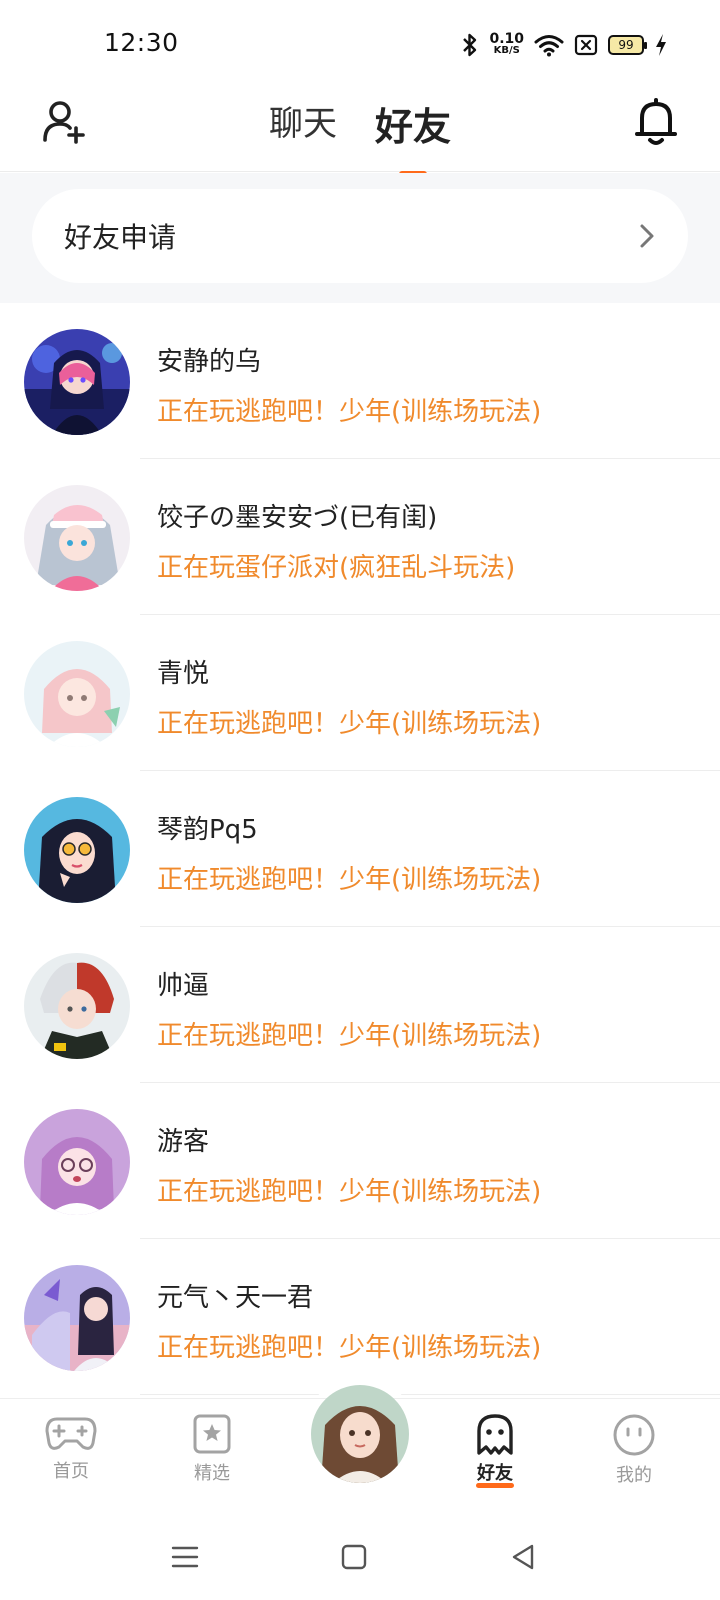 The image size is (720, 1600). I want to click on top-header: 聊天 好友, so click(360, 133).